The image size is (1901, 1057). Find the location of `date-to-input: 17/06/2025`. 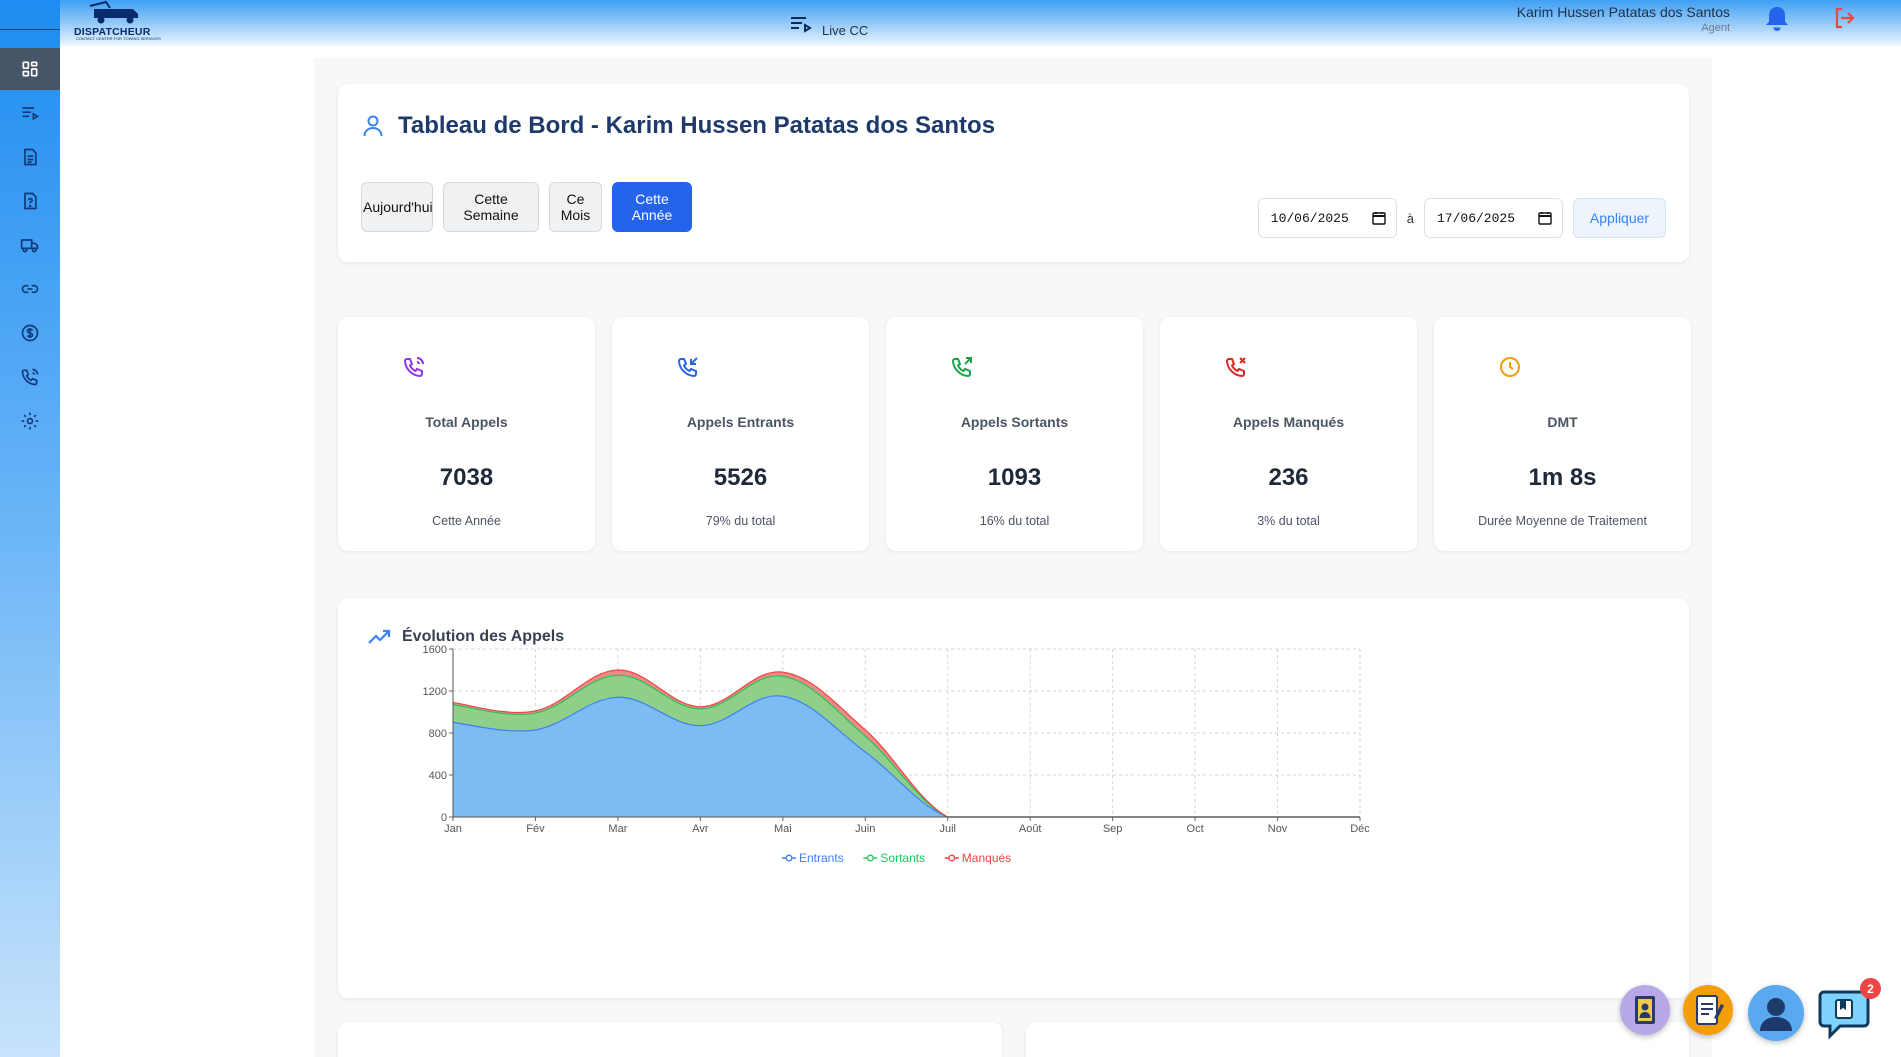

date-to-input: 17/06/2025 is located at coordinates (1493, 218).